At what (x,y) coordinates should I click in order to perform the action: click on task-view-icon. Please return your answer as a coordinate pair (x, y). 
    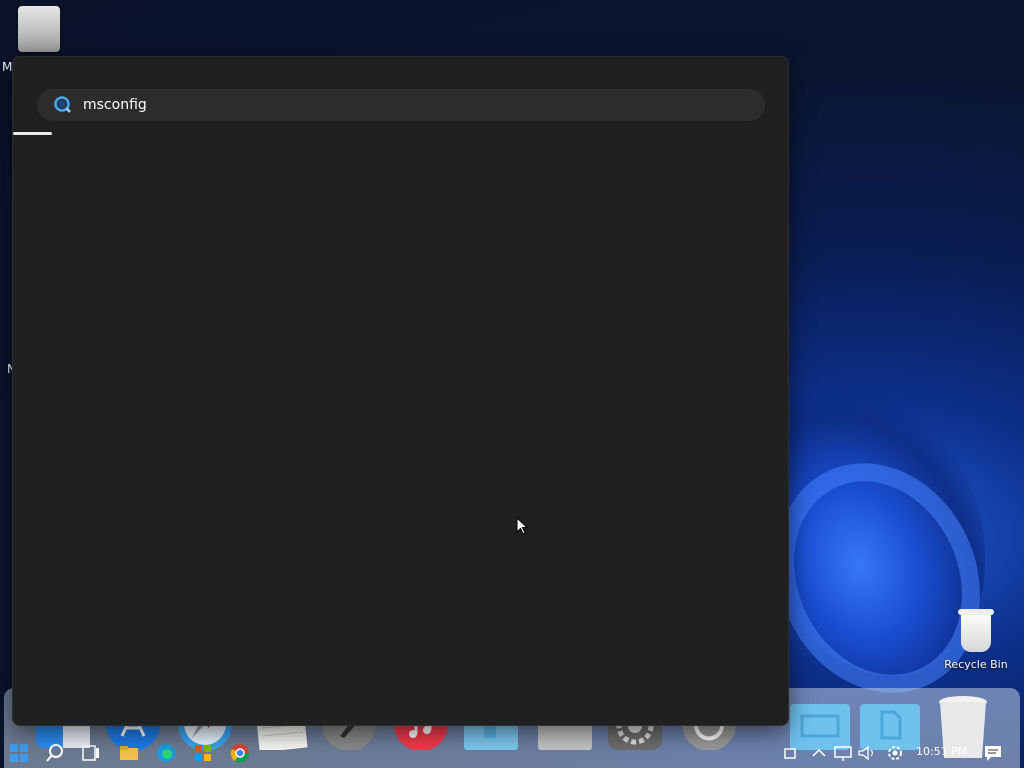
    Looking at the image, I should click on (91, 753).